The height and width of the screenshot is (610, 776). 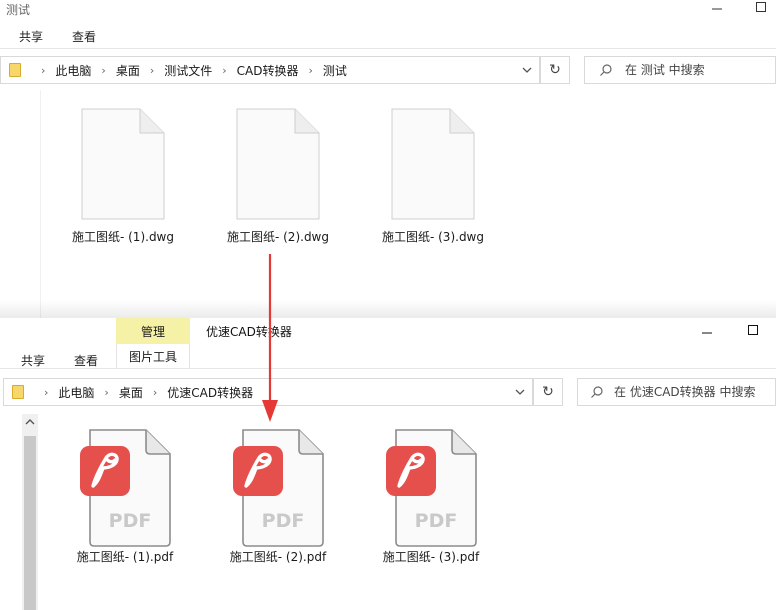 I want to click on file-name: 施工图纸- (2).dwg, so click(x=277, y=237).